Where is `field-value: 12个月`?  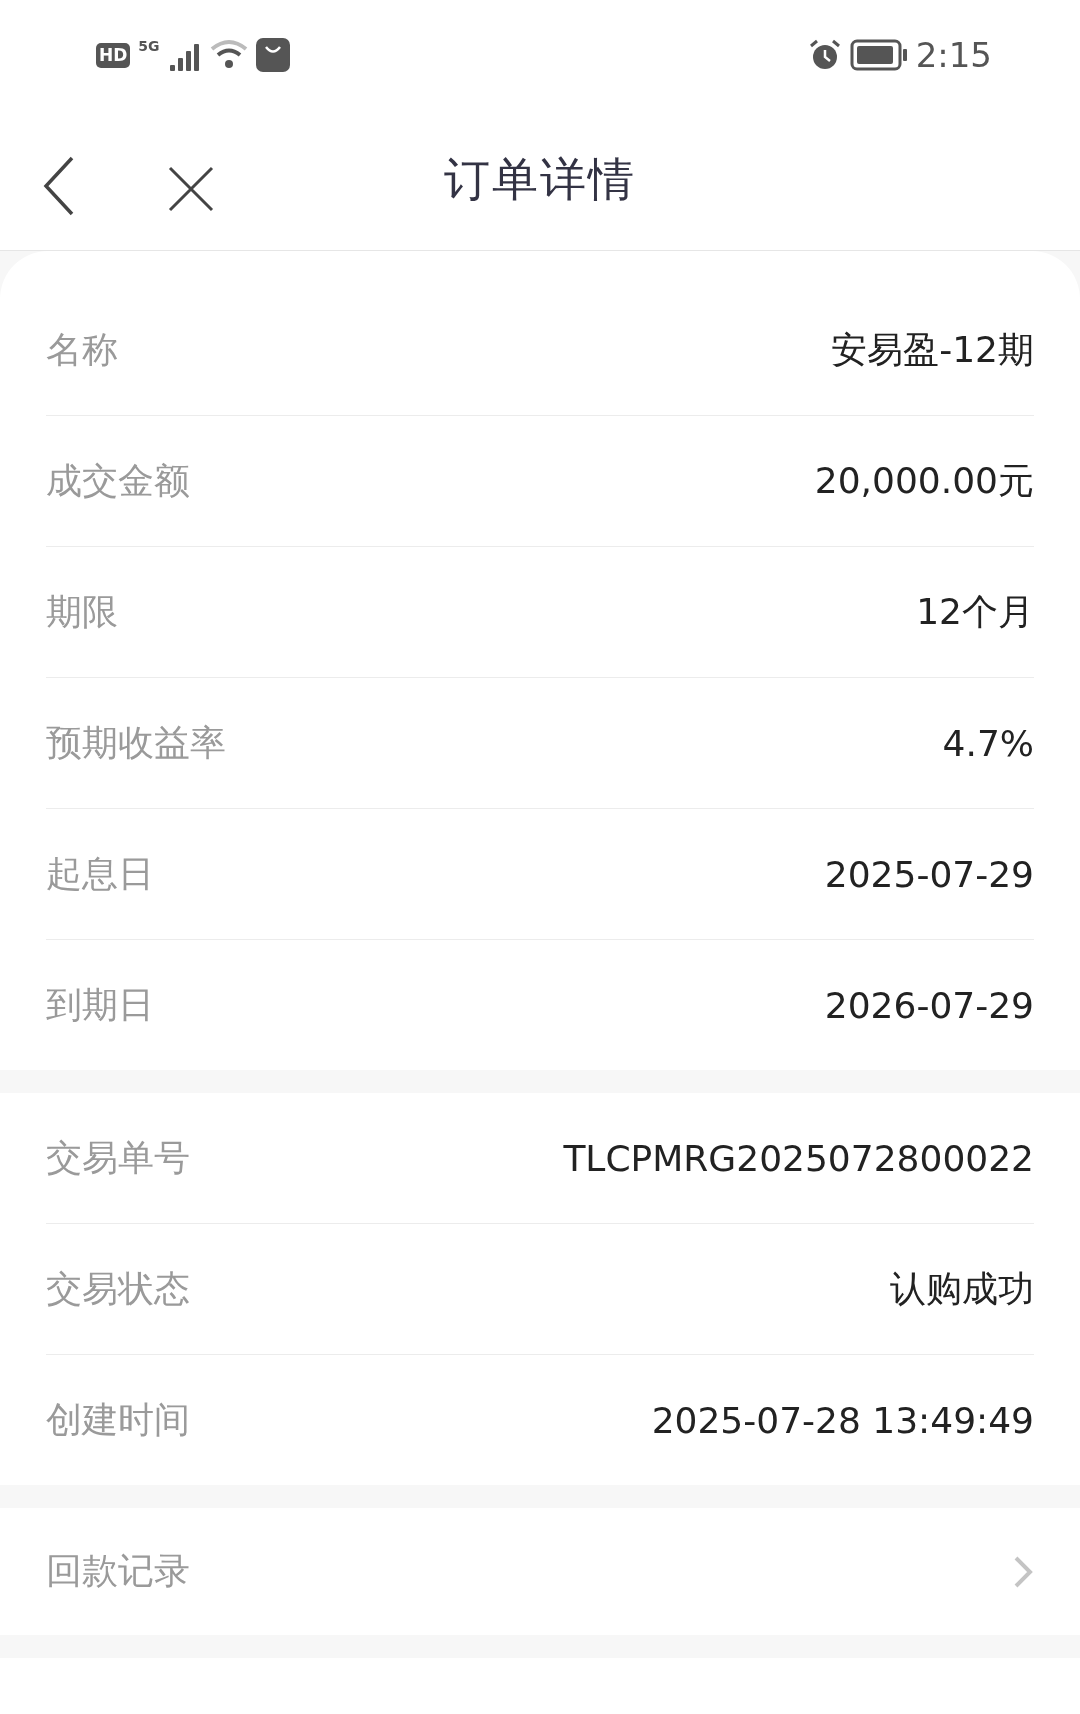
field-value: 12个月 is located at coordinates (975, 611).